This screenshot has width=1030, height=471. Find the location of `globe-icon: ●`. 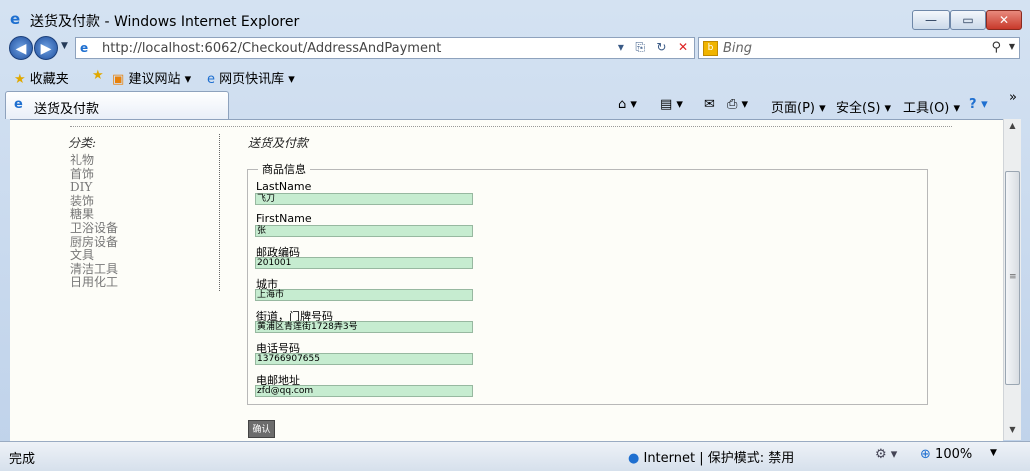

globe-icon: ● is located at coordinates (634, 458).